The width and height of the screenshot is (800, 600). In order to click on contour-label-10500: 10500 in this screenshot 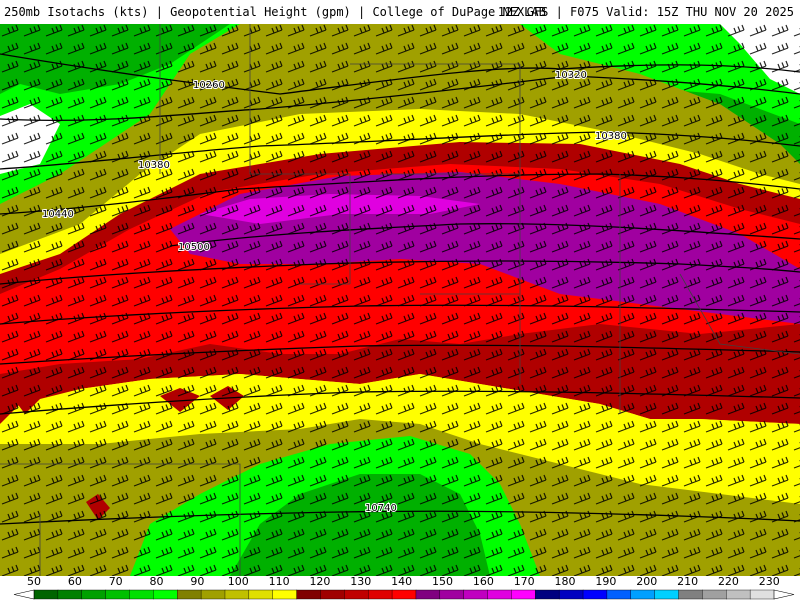, I will do `click(194, 247)`.